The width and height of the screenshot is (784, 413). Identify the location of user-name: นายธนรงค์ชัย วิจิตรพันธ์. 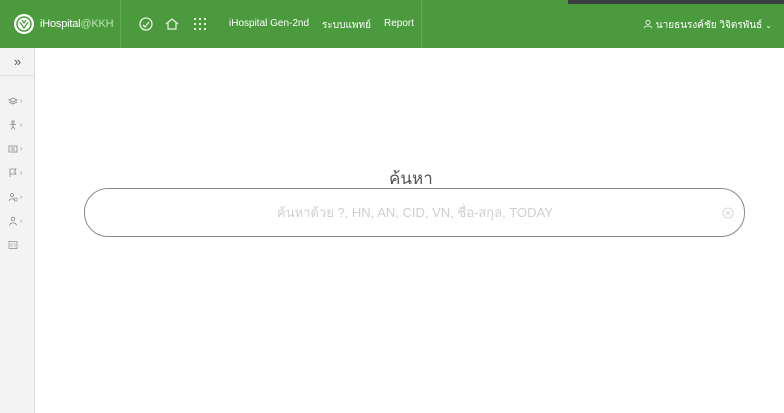
(709, 25).